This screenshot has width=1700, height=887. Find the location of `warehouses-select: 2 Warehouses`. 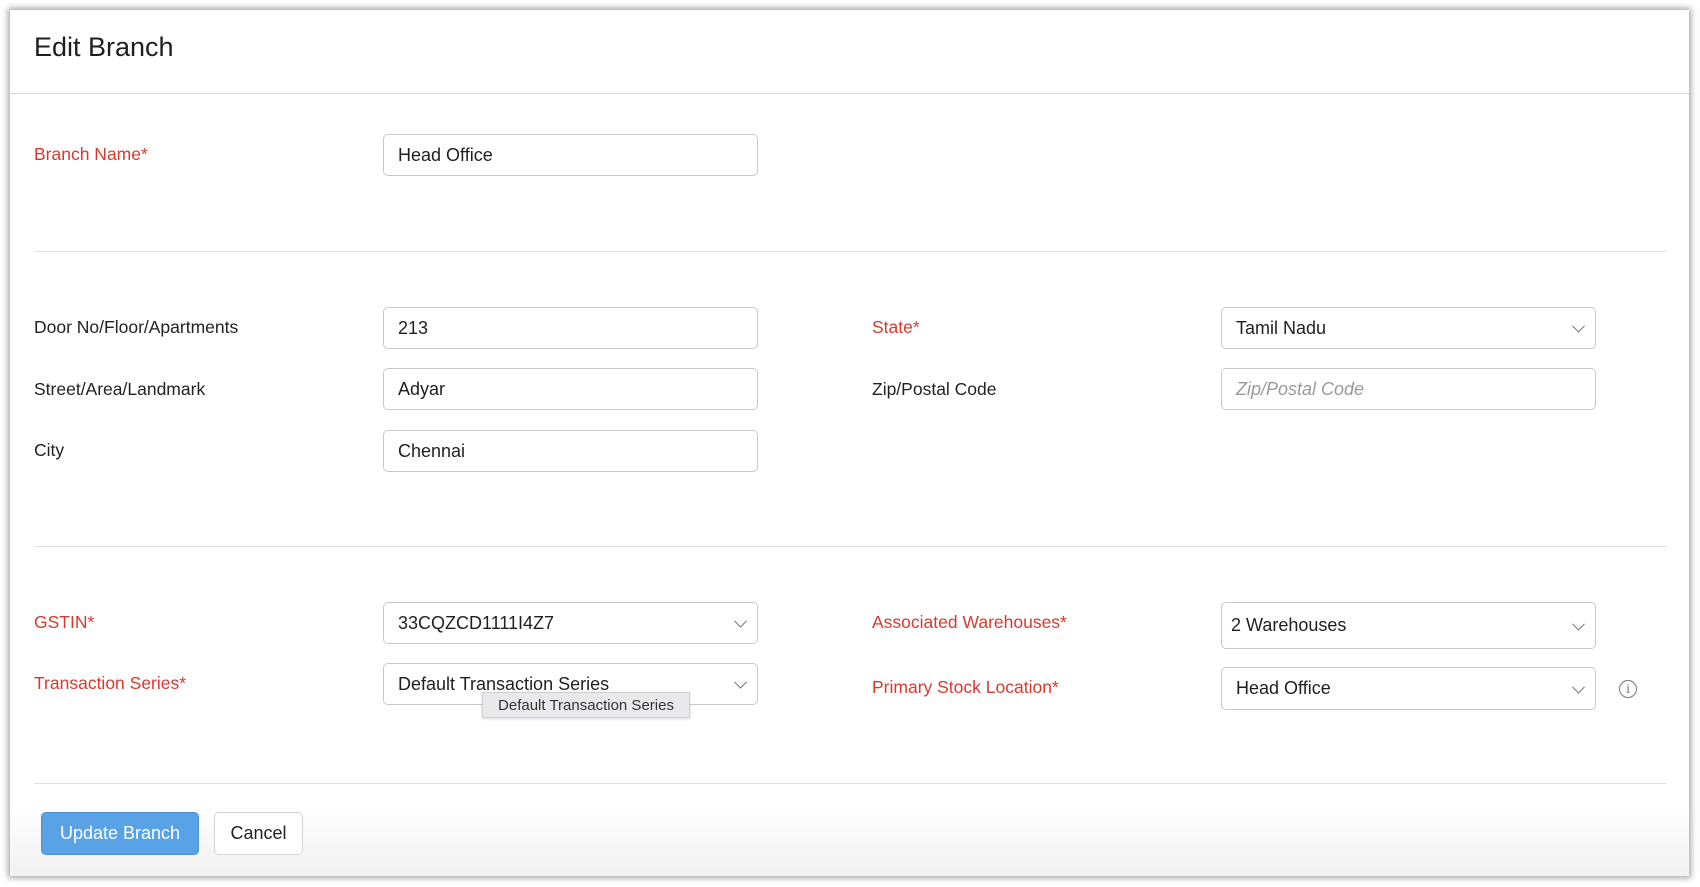

warehouses-select: 2 Warehouses is located at coordinates (1408, 625).